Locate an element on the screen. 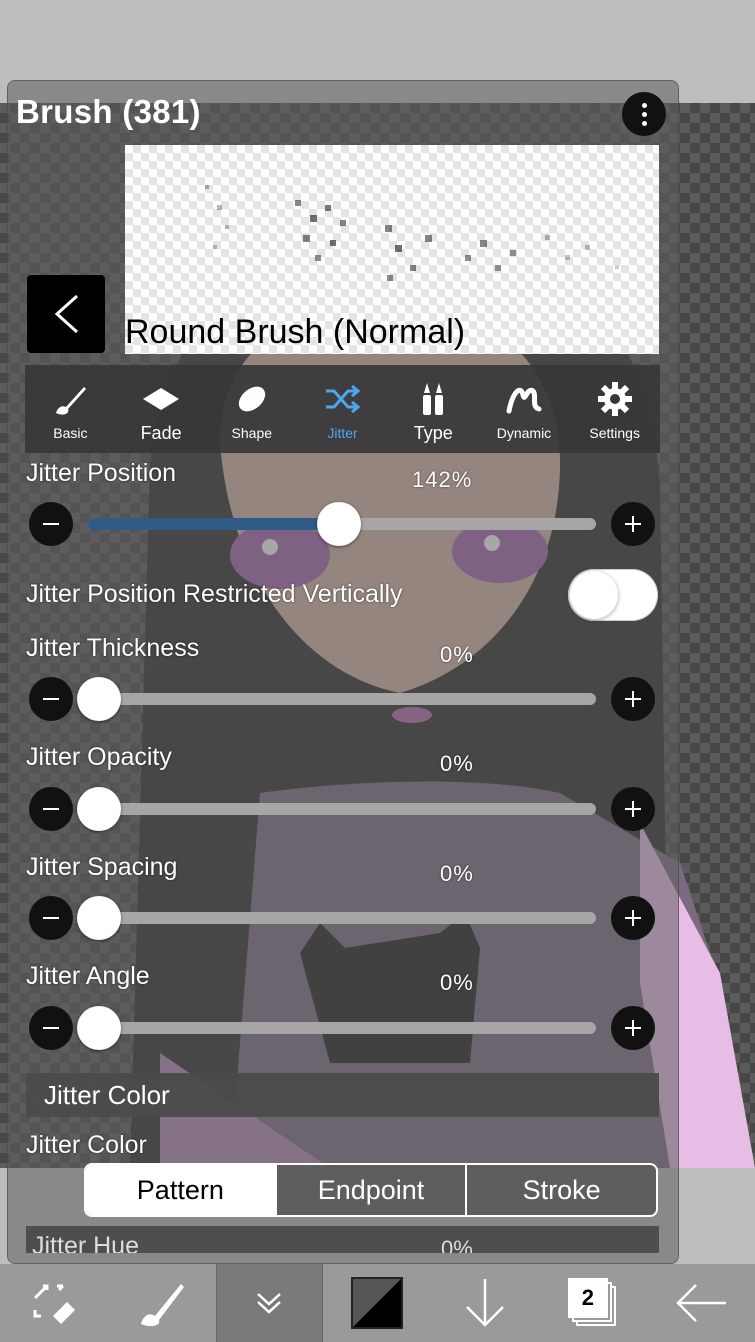 The height and width of the screenshot is (1342, 755). jitter-color-option-endpoint: Endpoint is located at coordinates (370, 1190).